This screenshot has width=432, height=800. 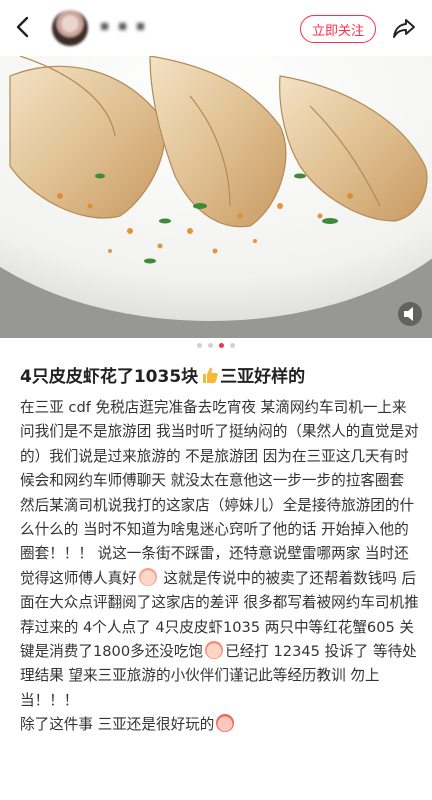 I want to click on crying-face-icon, so click(x=214, y=650).